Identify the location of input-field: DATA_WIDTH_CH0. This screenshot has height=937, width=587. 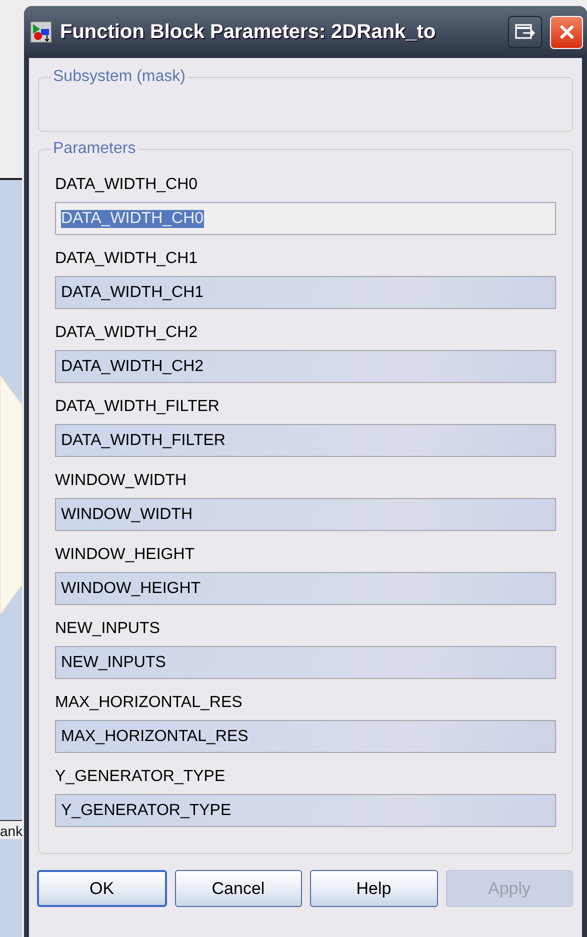
(305, 218).